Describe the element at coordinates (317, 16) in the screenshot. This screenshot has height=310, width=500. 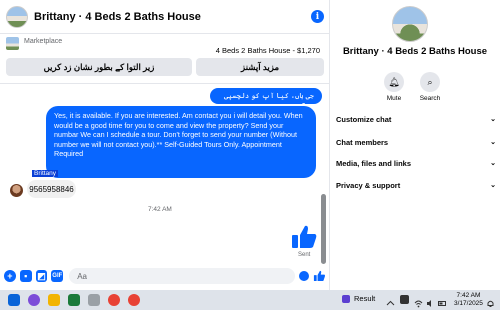
I see `info-icon: i` at that location.